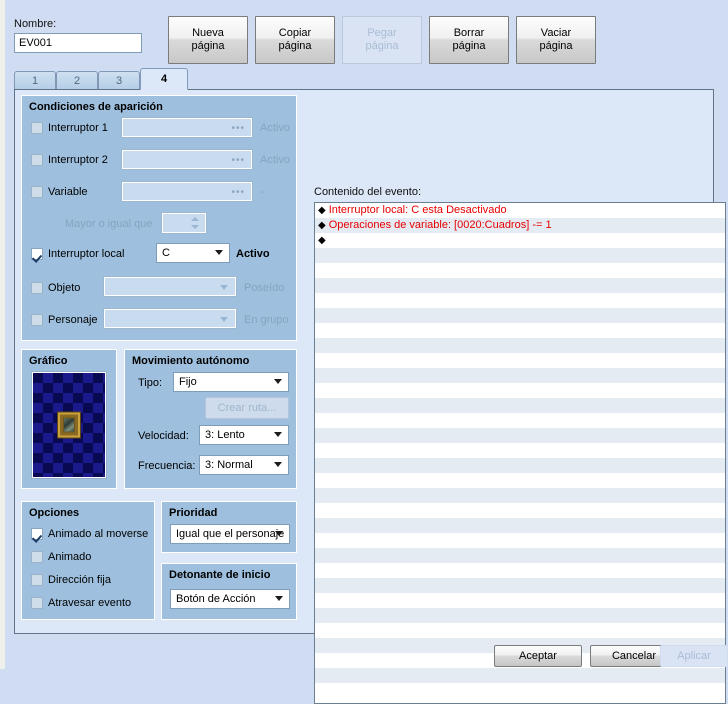 The image size is (728, 704). Describe the element at coordinates (195, 227) in the screenshot. I see `spinner-down-icon` at that location.